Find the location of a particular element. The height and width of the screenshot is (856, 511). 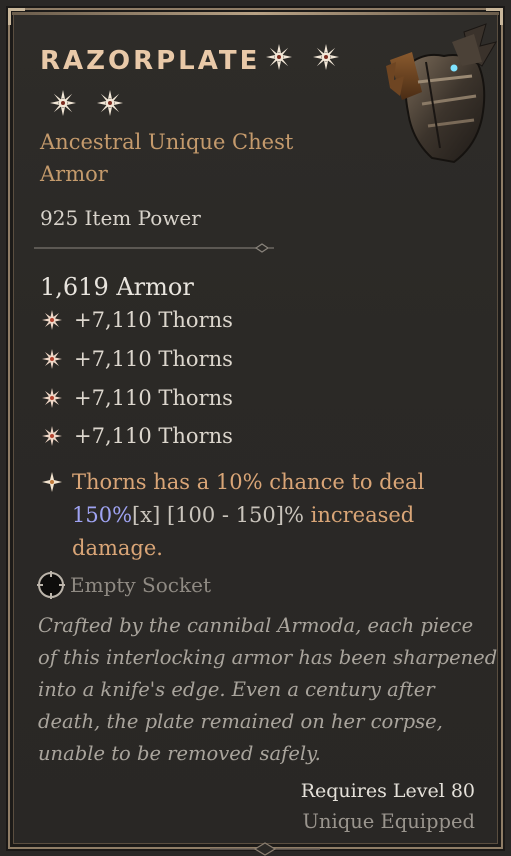

armor-stat: 1,619 Armor is located at coordinates (117, 287).